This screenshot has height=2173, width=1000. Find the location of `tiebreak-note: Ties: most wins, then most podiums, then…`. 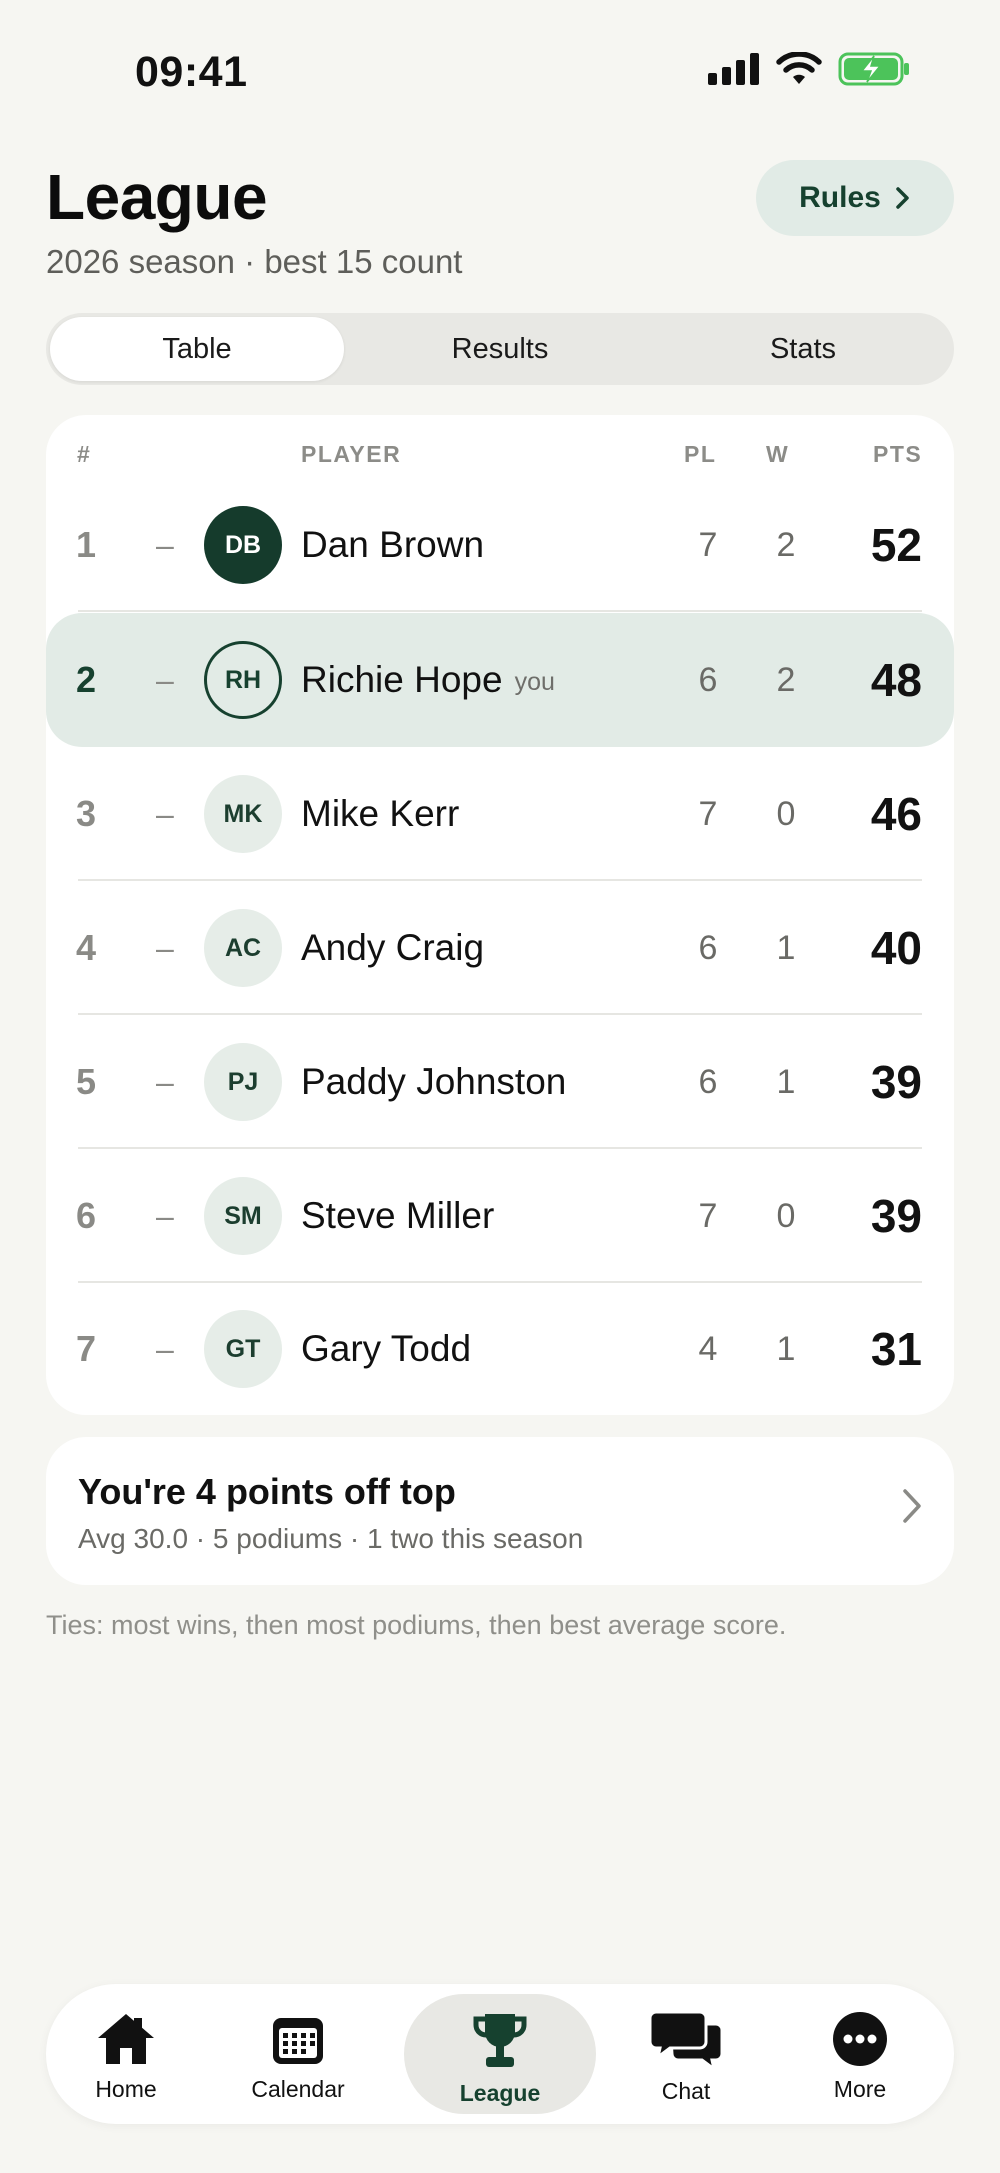

tiebreak-note: Ties: most wins, then most podiums, then… is located at coordinates (416, 1625).